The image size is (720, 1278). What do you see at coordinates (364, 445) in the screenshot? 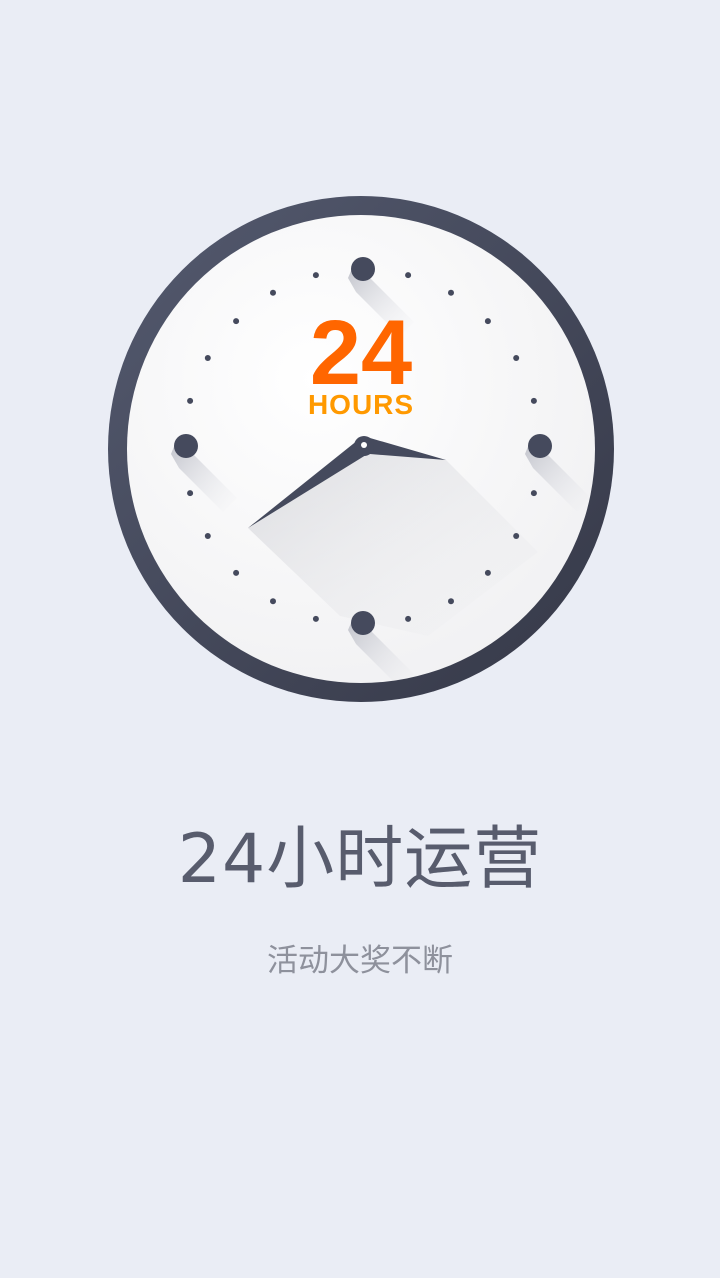
I see `clock-center-pin` at bounding box center [364, 445].